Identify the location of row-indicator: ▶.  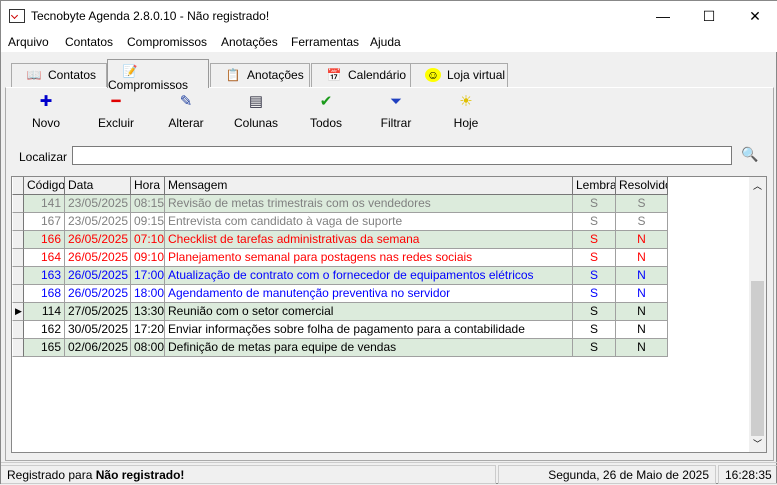
(18, 312).